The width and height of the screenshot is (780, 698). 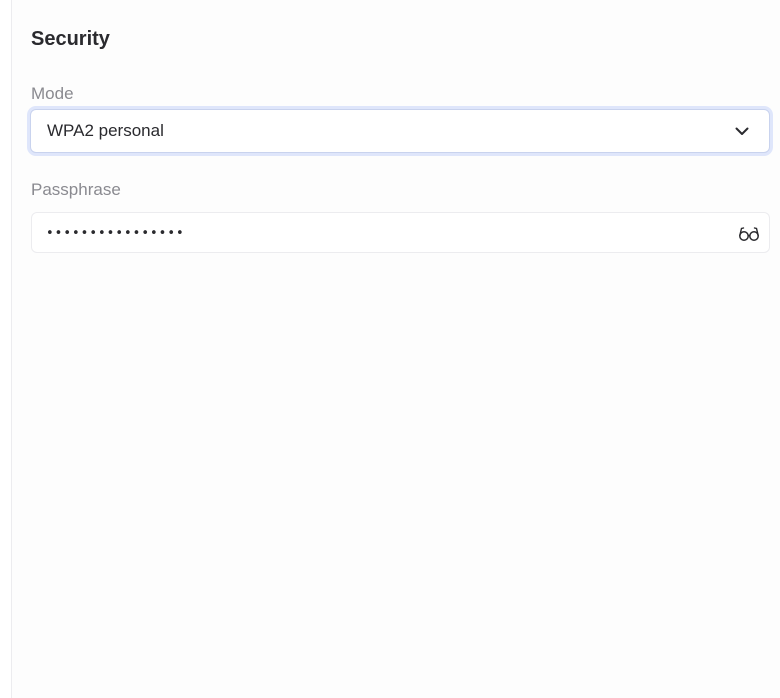 I want to click on section-title: Security, so click(x=70, y=39).